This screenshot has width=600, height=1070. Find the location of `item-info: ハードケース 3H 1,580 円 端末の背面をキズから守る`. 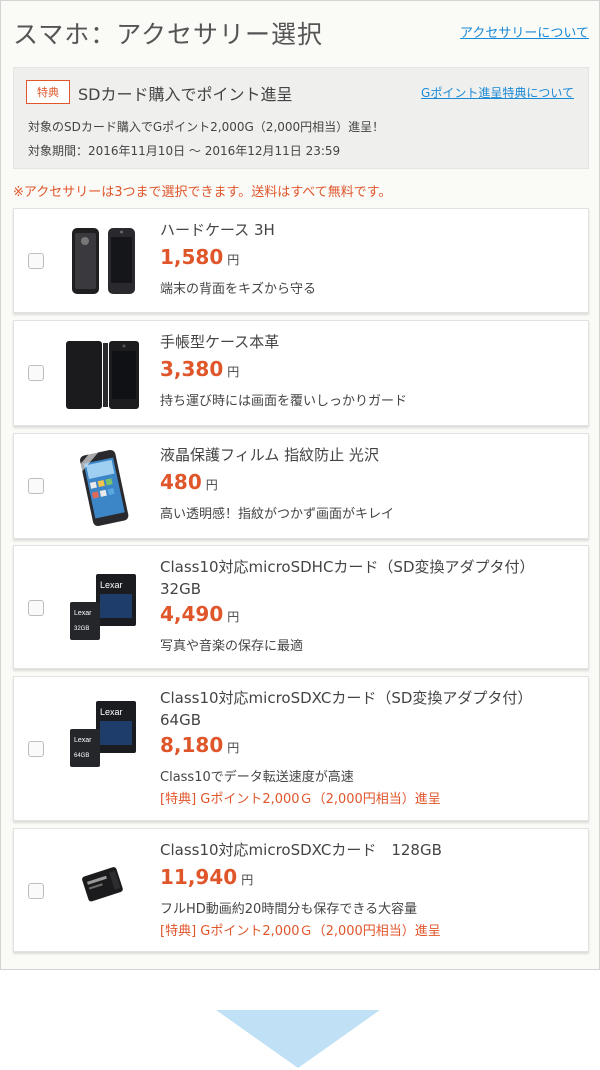

item-info: ハードケース 3H 1,580 円 端末の背面をキズから守る is located at coordinates (369, 259).